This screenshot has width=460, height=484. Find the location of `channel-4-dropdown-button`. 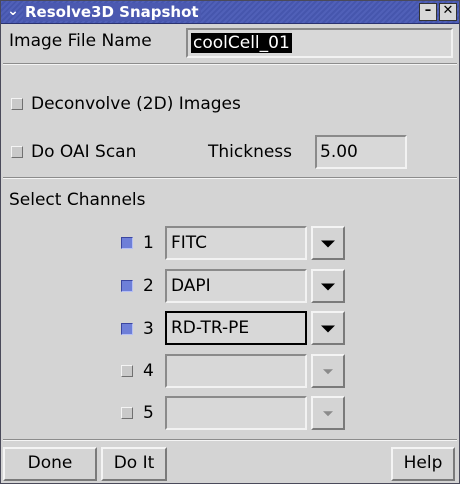

channel-4-dropdown-button is located at coordinates (328, 371).